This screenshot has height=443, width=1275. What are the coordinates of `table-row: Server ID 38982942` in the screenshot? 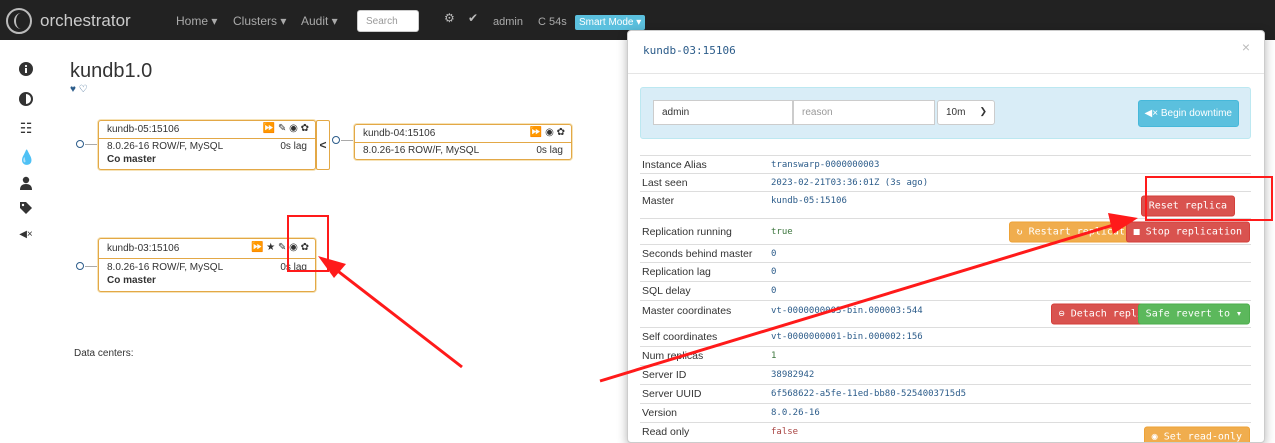 It's located at (945, 375).